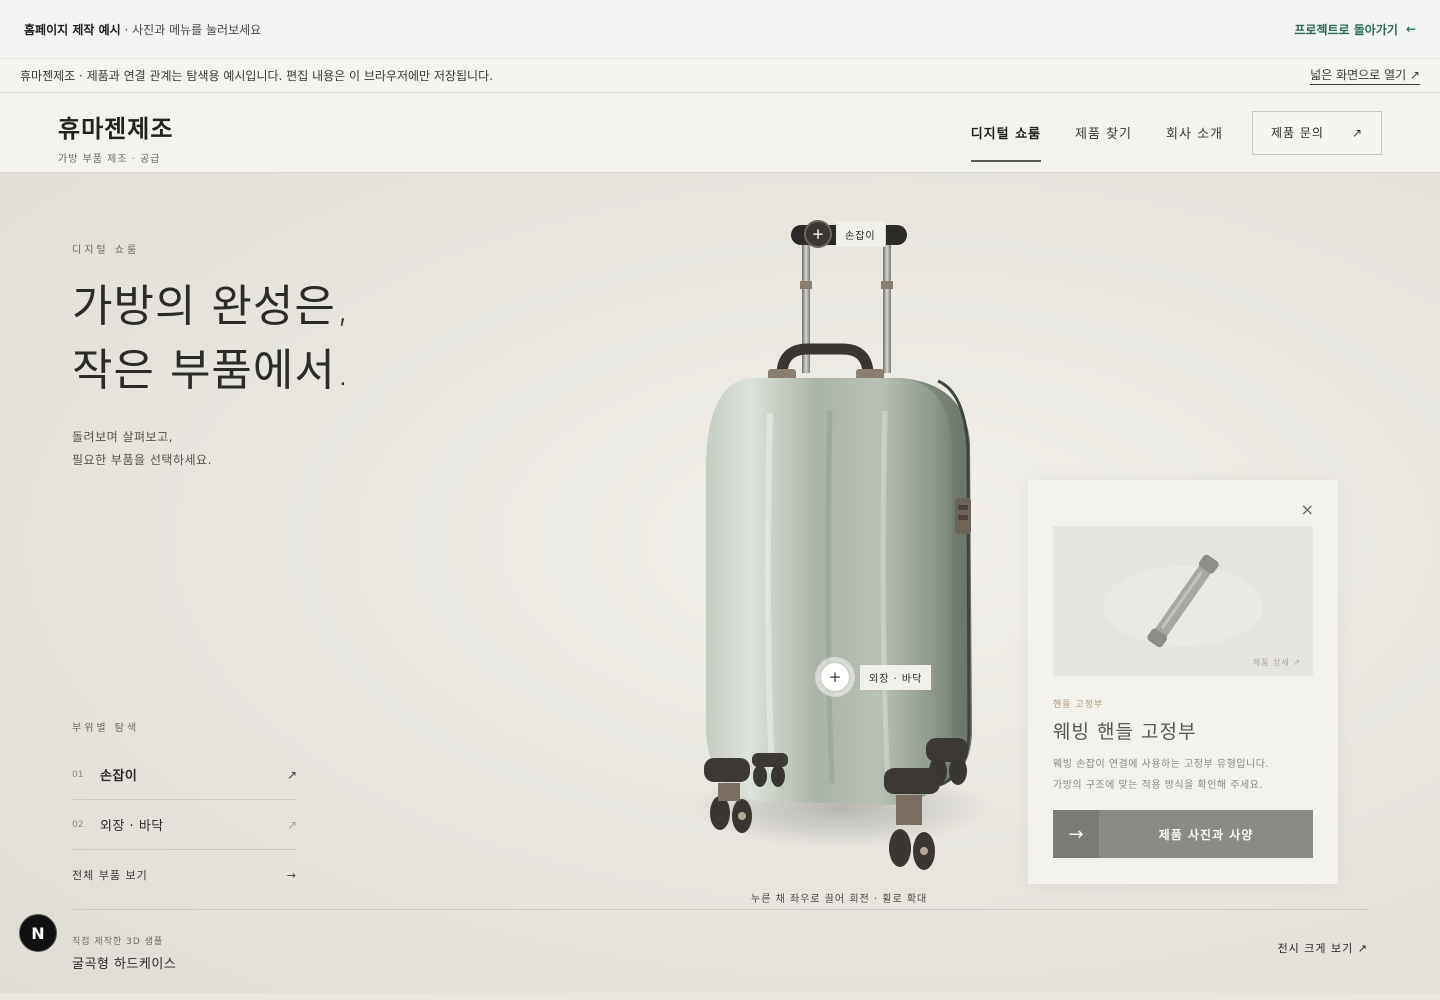 Image resolution: width=1440 pixels, height=1000 pixels. I want to click on project-bar: 홈페이지 제작 예시 · 사진과 메뉴를 눌러보세요 프로젝트로 돌아가기 ←, so click(720, 29).